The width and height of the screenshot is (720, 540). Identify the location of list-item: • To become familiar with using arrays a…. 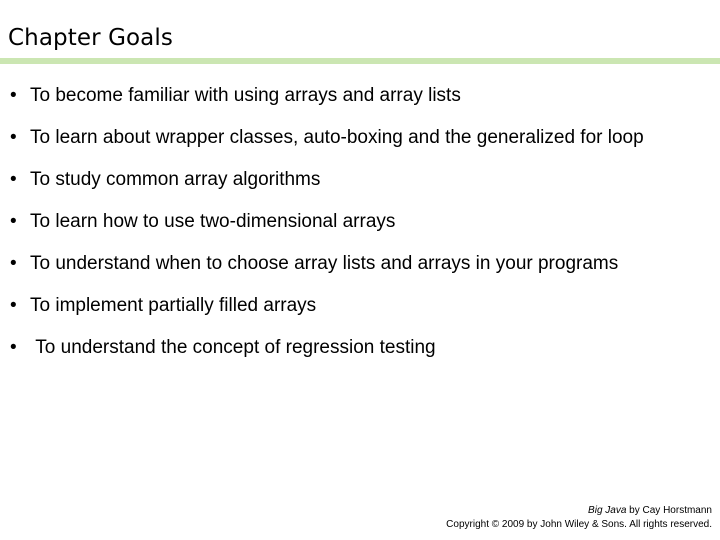
(353, 96).